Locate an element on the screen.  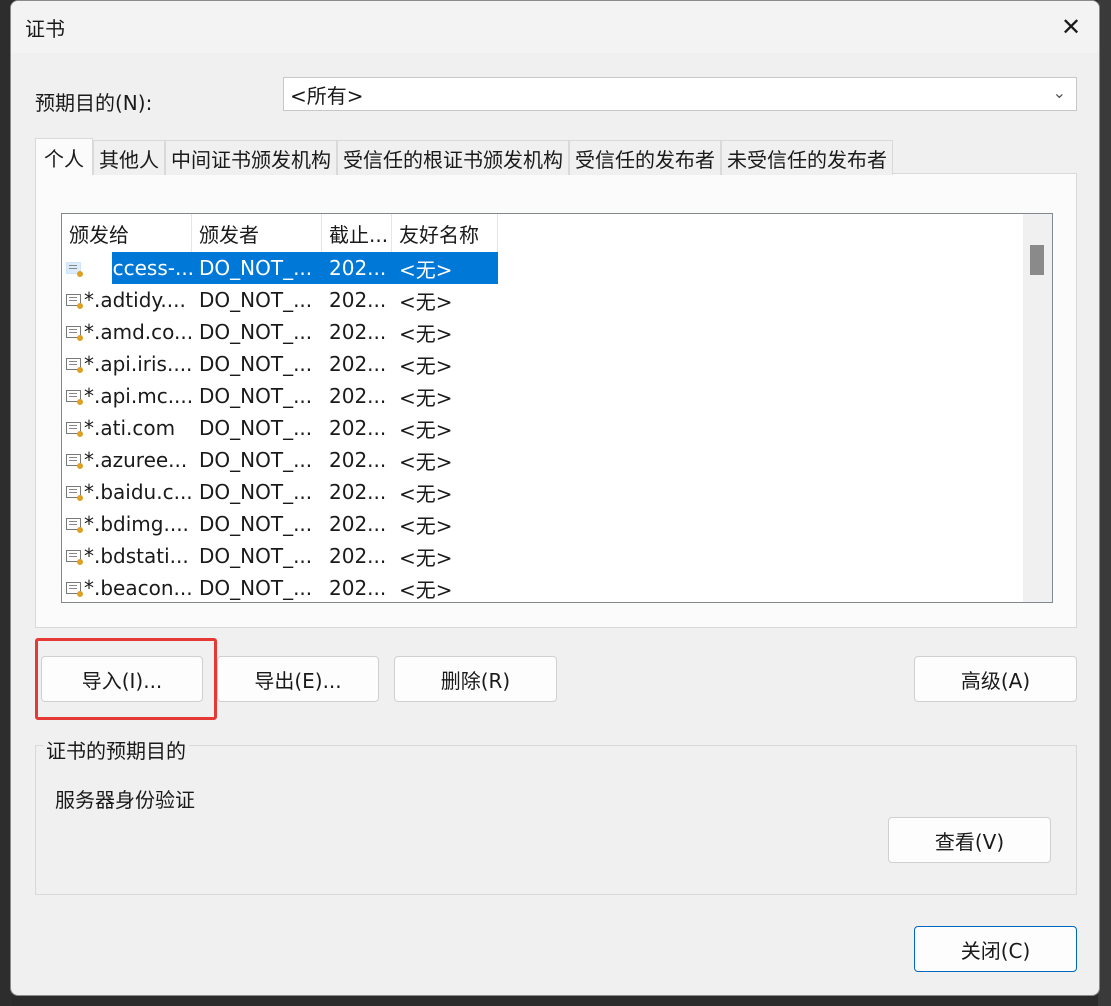
close-icon: ✕ is located at coordinates (1071, 27).